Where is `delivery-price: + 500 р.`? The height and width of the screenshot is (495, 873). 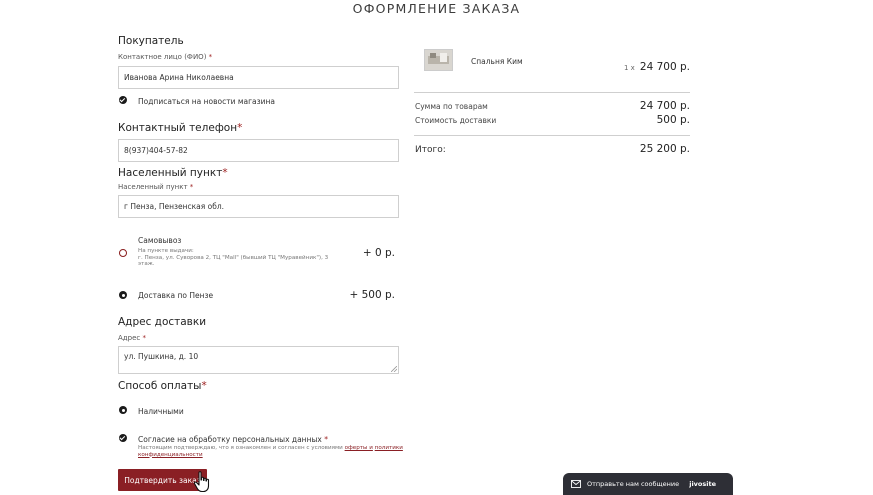
delivery-price: + 500 р. is located at coordinates (372, 295).